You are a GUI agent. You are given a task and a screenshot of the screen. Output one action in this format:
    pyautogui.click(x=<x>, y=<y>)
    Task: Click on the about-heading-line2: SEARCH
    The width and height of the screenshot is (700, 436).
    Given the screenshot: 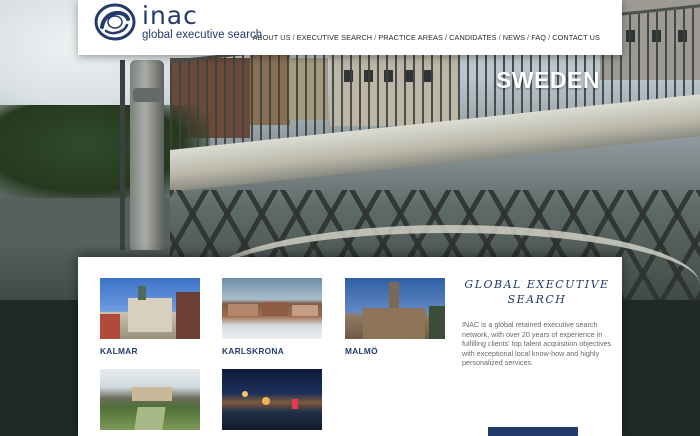 What is the action you would take?
    pyautogui.click(x=537, y=299)
    